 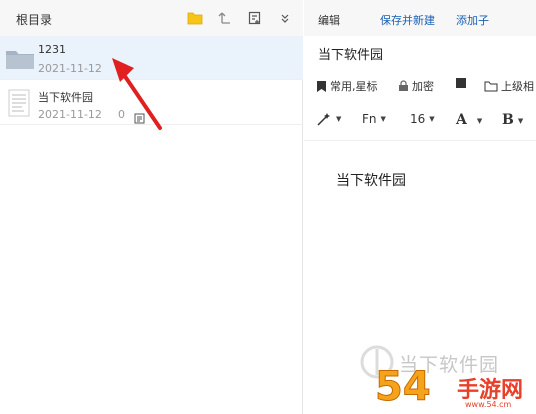 I want to click on annotation-arrow-icon, so click(x=137, y=94).